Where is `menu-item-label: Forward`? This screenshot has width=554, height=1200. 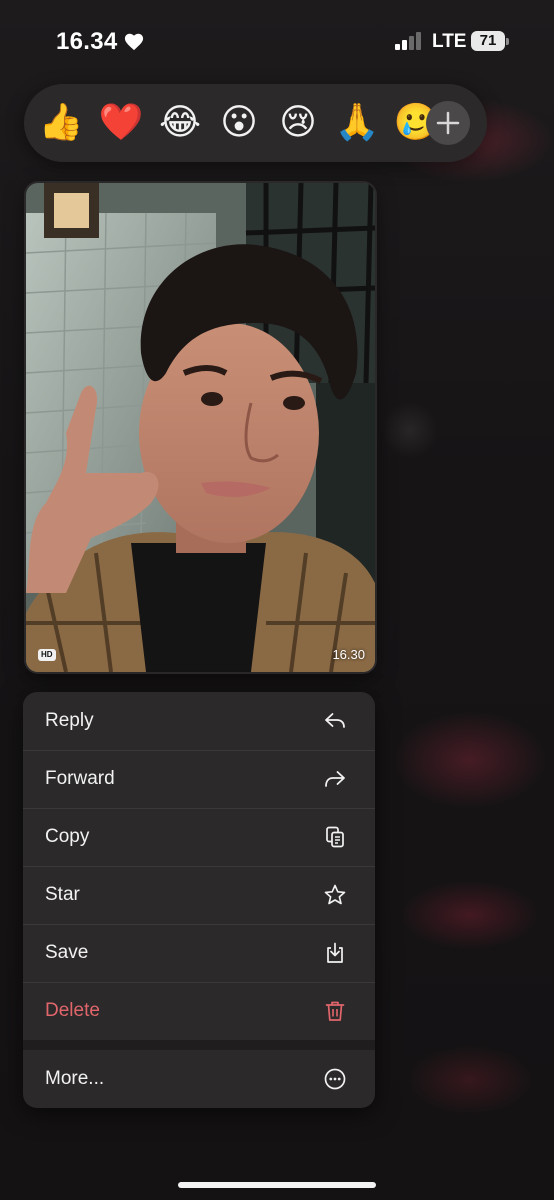
menu-item-label: Forward is located at coordinates (80, 778).